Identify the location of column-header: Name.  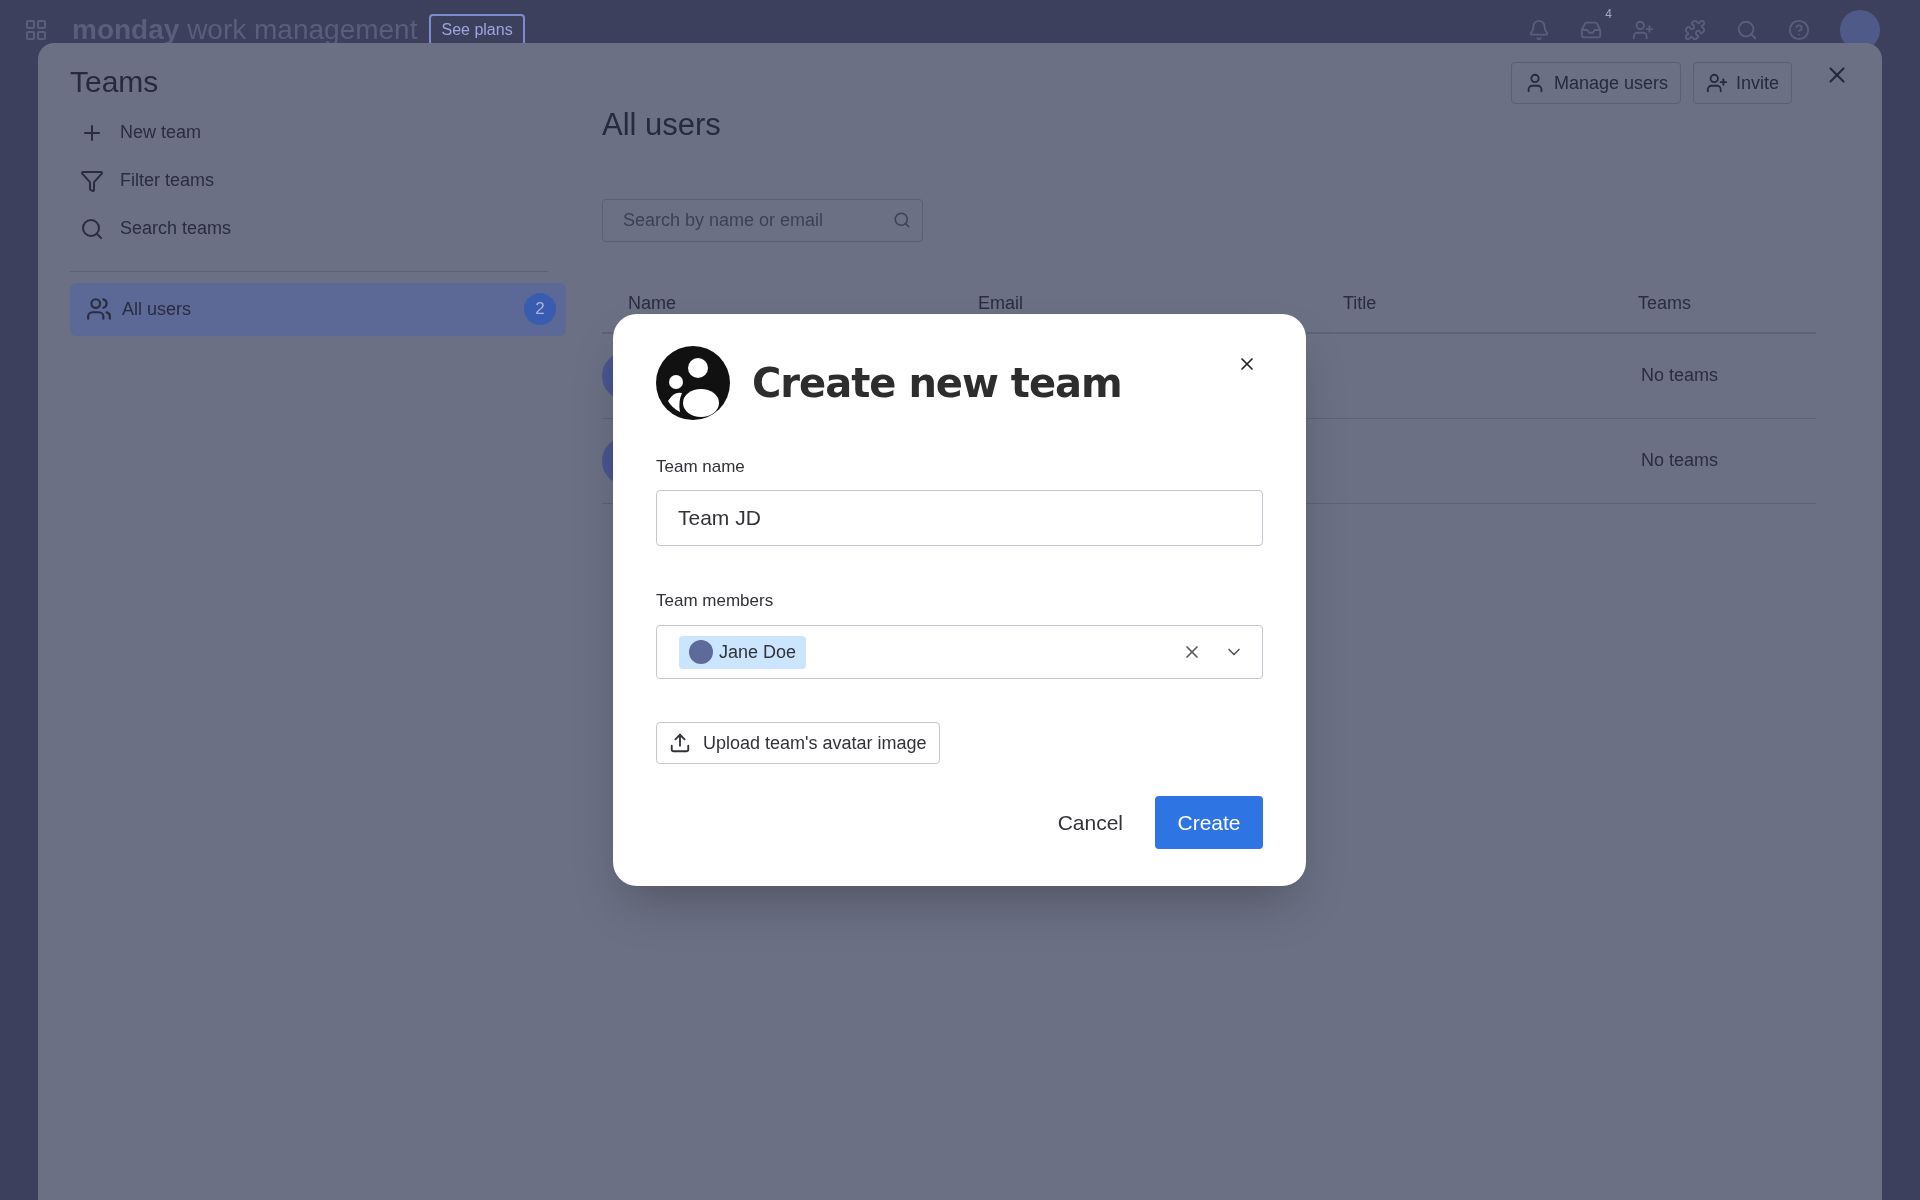
(652, 303).